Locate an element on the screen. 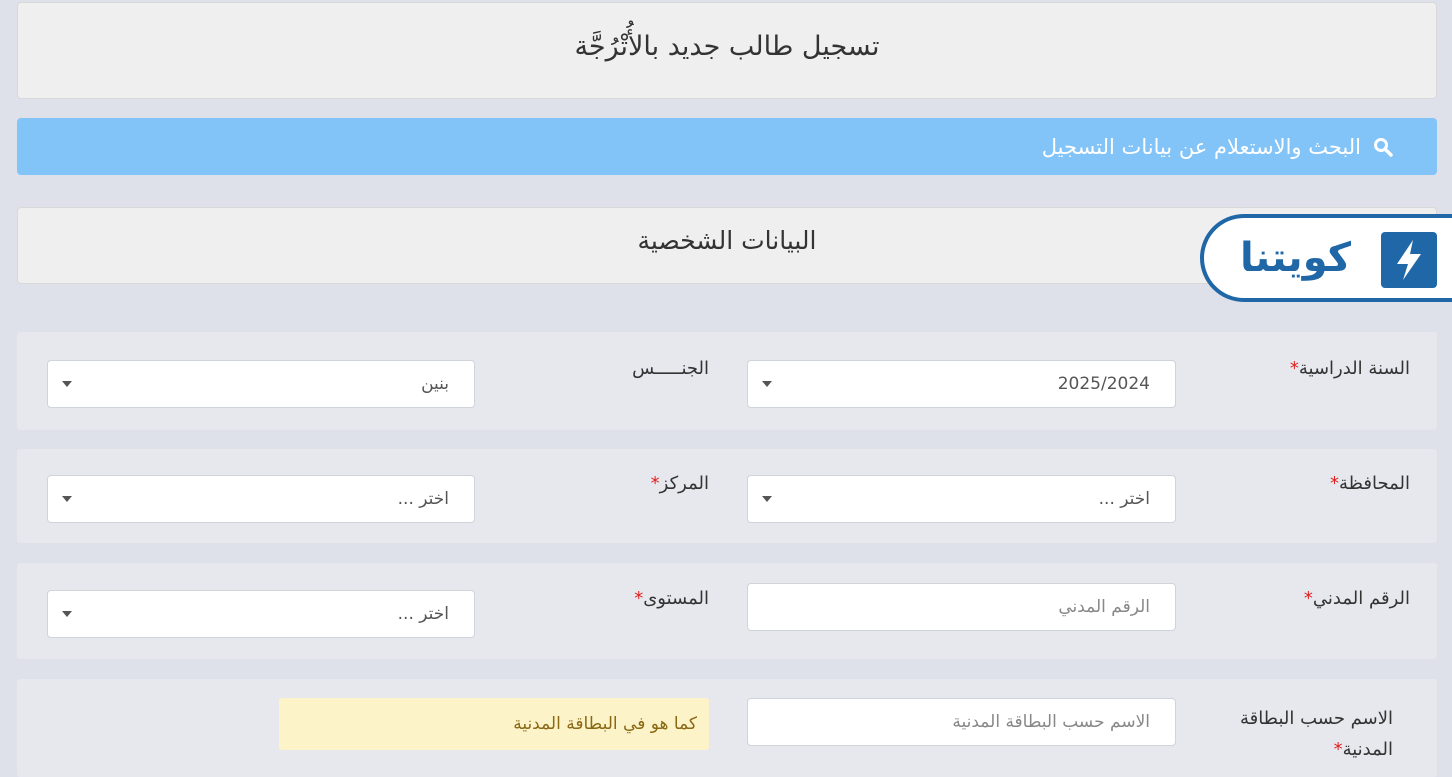 The height and width of the screenshot is (777, 1452). gender-select: بنين is located at coordinates (261, 384).